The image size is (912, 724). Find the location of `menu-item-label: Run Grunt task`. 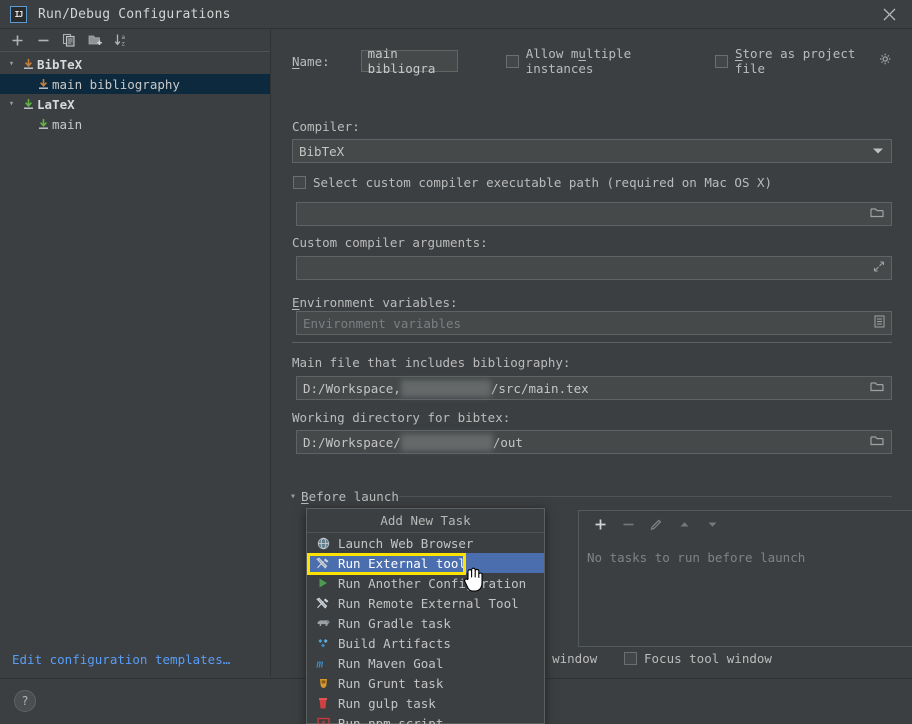

menu-item-label: Run Grunt task is located at coordinates (391, 683).